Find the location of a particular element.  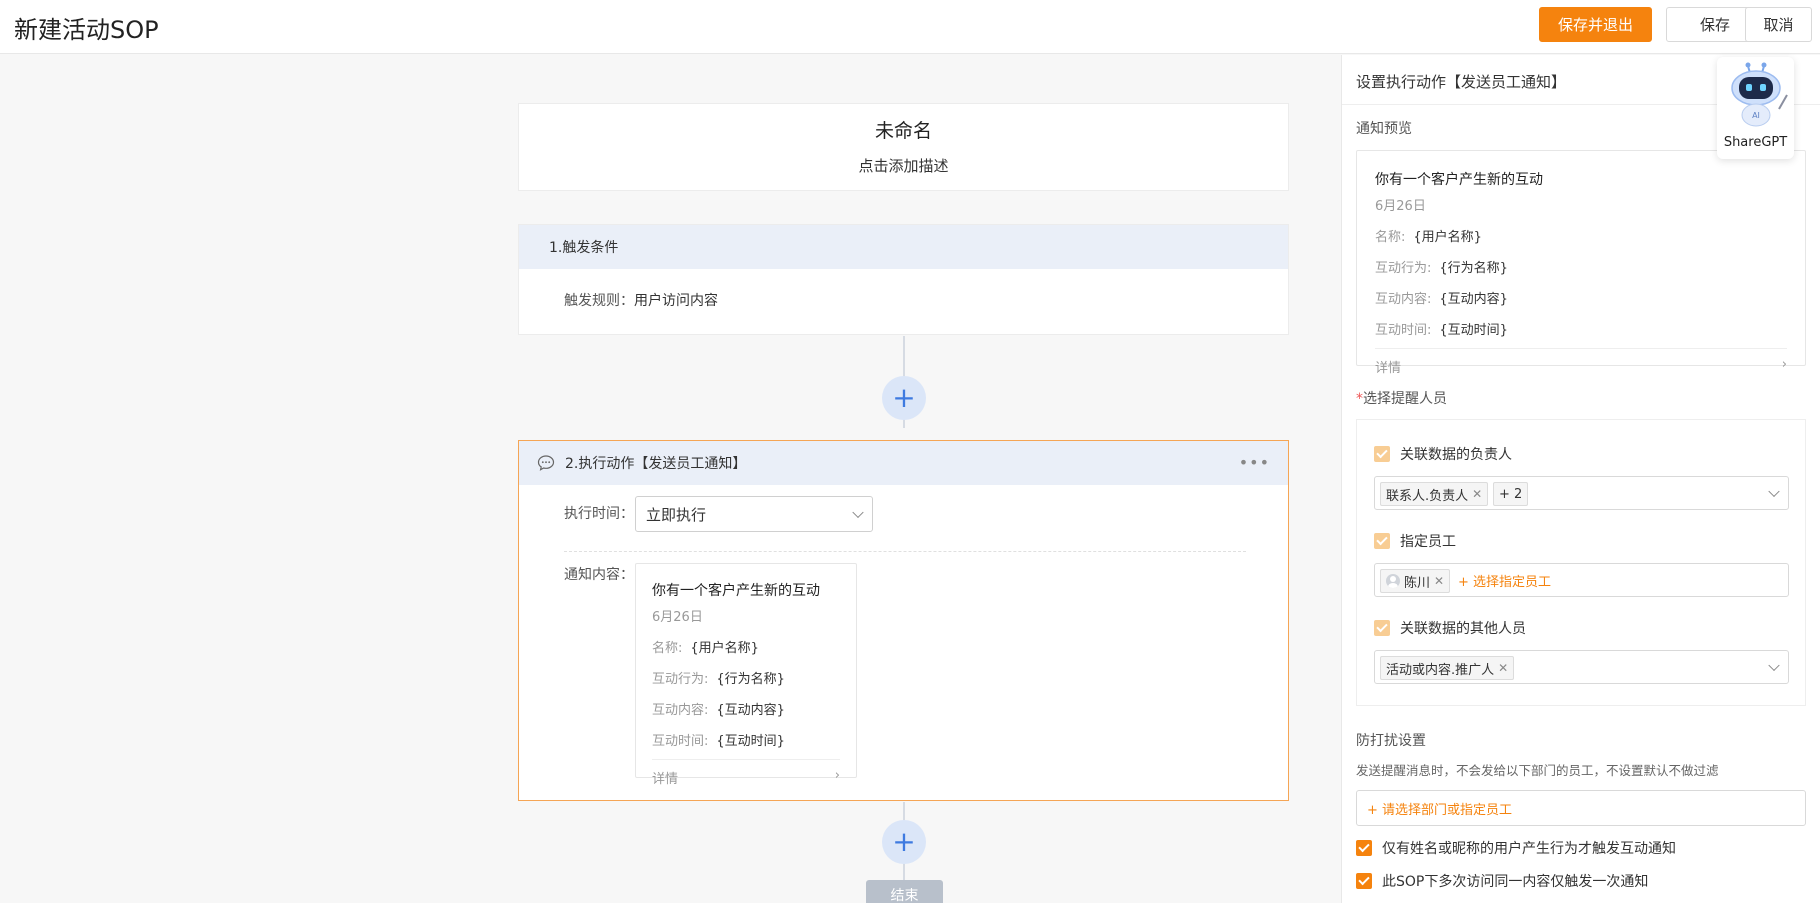

sop-description: 点击添加描述 is located at coordinates (903, 165).